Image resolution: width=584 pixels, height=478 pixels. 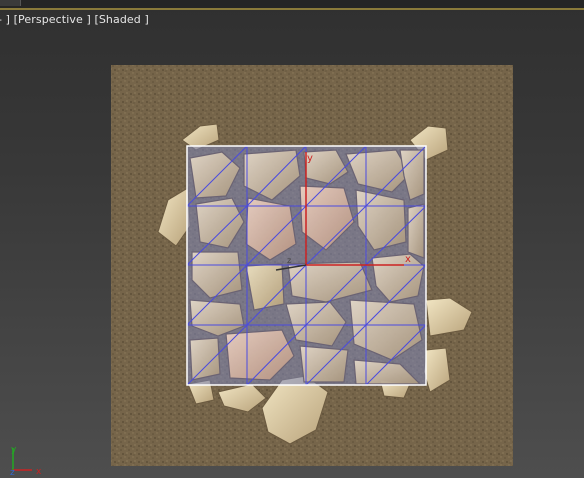 What do you see at coordinates (289, 260) in the screenshot?
I see `axis-z-label: z` at bounding box center [289, 260].